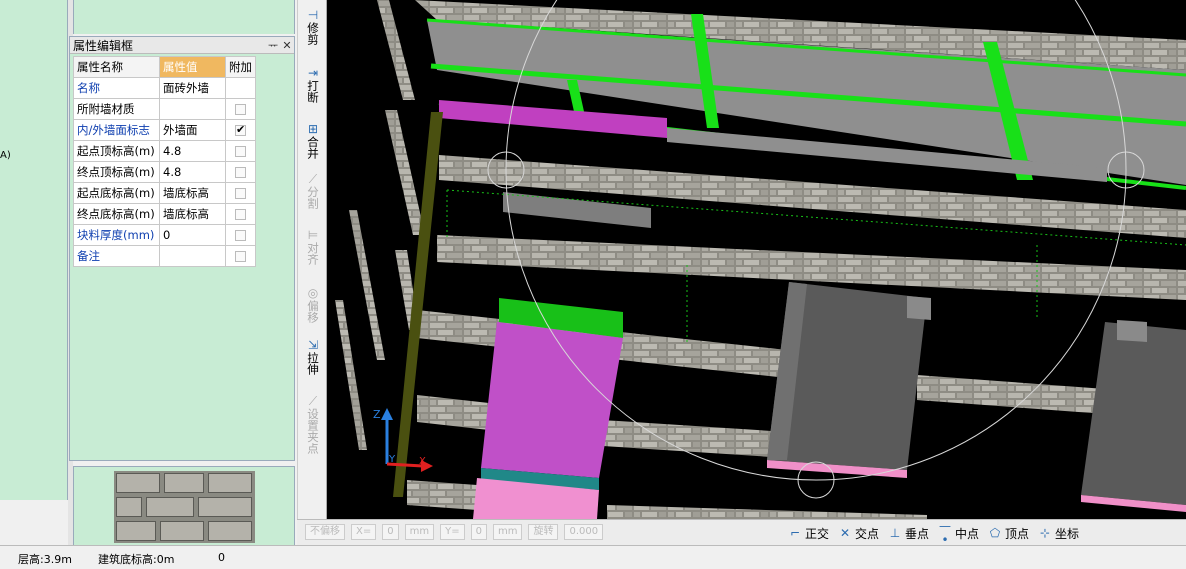  Describe the element at coordinates (116, 130) in the screenshot. I see `property-name: 内/外墙面标志` at that location.